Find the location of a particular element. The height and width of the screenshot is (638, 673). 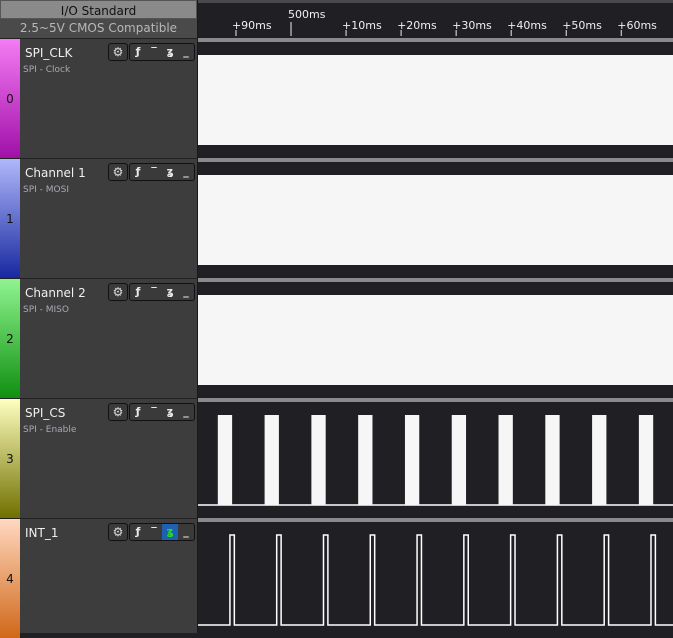

io-standard-value: 2.5~5V CMOS Compatible is located at coordinates (98, 28).